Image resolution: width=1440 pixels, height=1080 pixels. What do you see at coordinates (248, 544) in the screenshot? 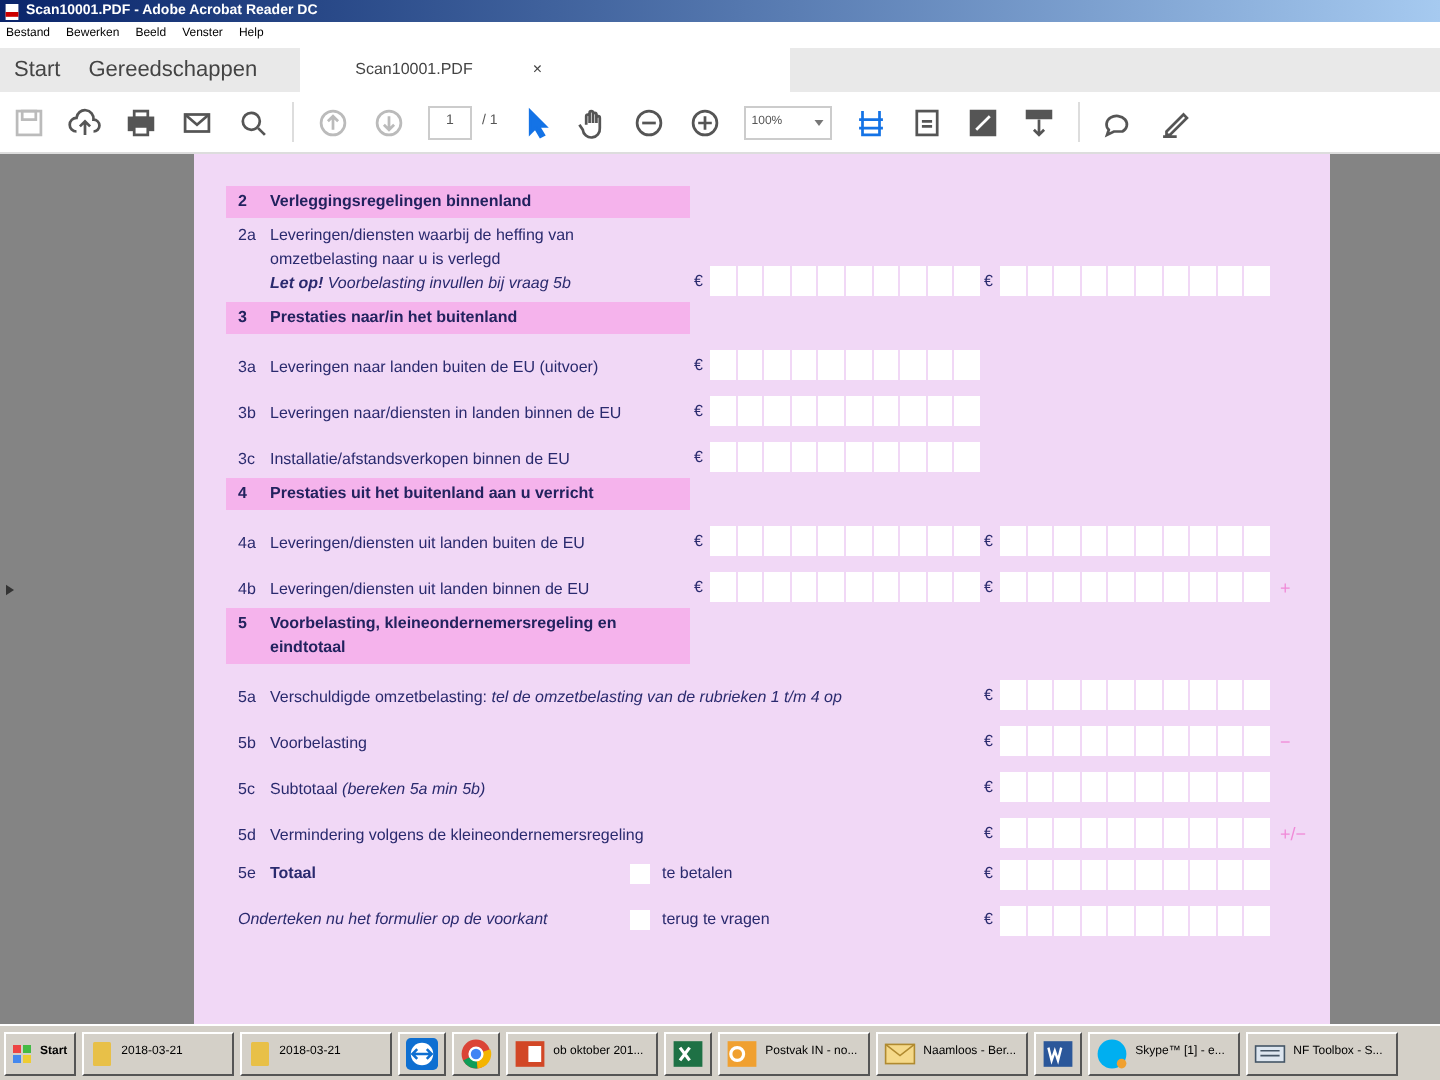
I see `item-code: 4a` at bounding box center [248, 544].